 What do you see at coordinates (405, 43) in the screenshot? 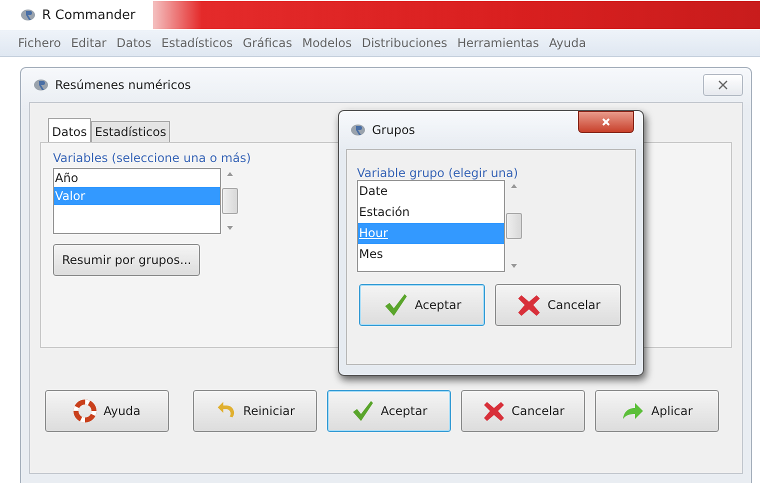
I see `menu-item: Distribuciones` at bounding box center [405, 43].